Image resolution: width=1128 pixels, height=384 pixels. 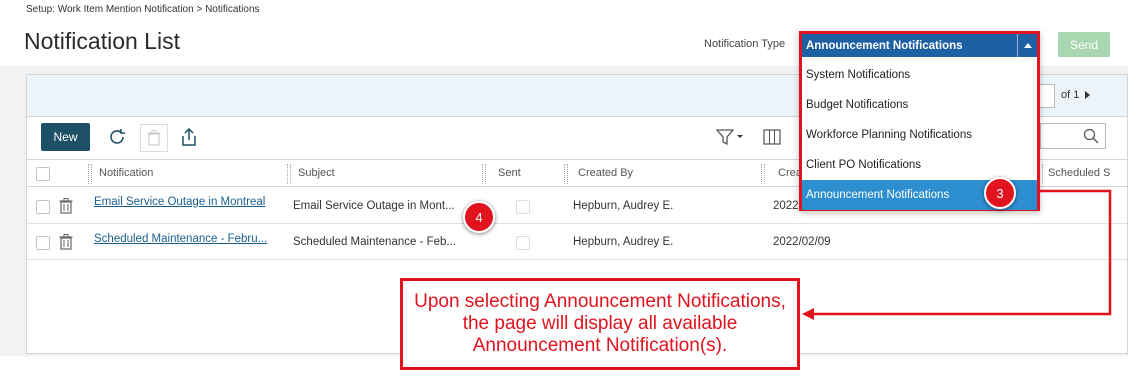 What do you see at coordinates (102, 41) in the screenshot?
I see `page-title: Notification List` at bounding box center [102, 41].